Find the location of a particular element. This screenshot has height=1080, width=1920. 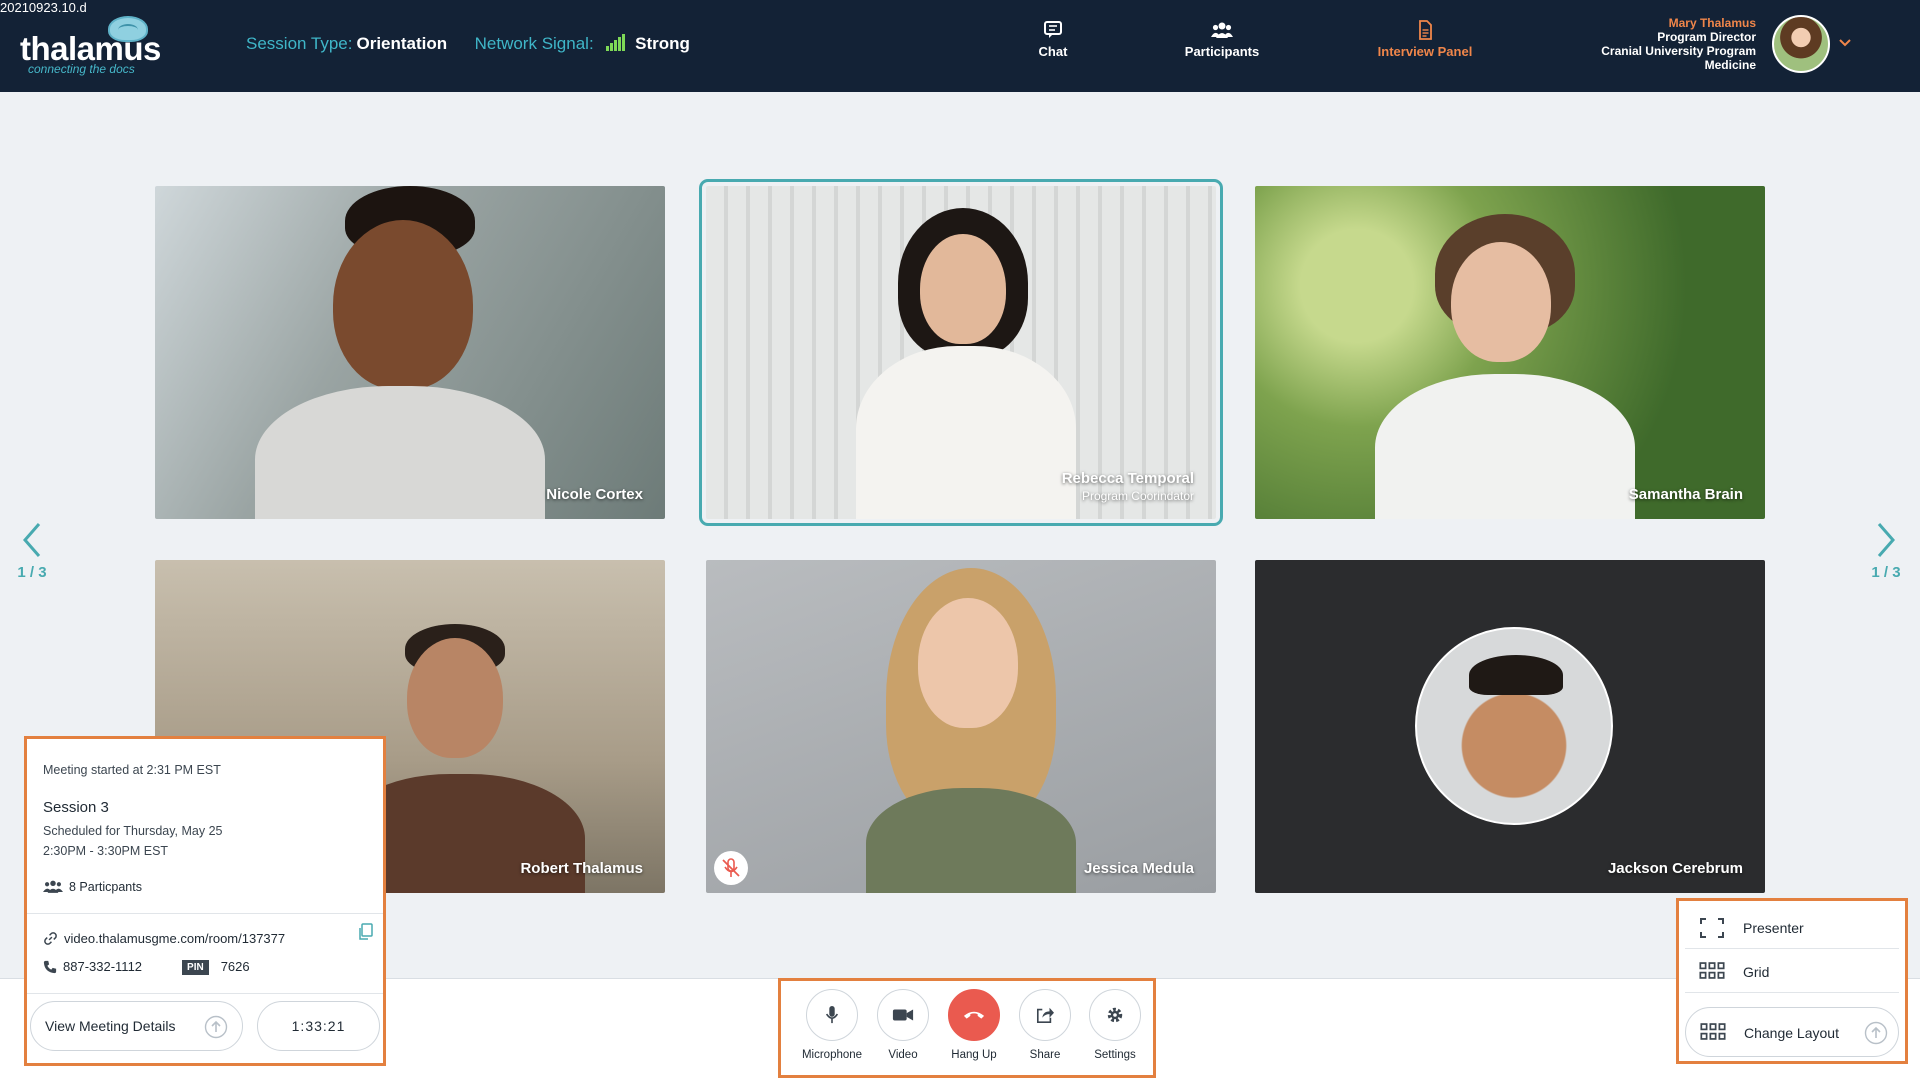

pin-badge: PIN is located at coordinates (195, 967).